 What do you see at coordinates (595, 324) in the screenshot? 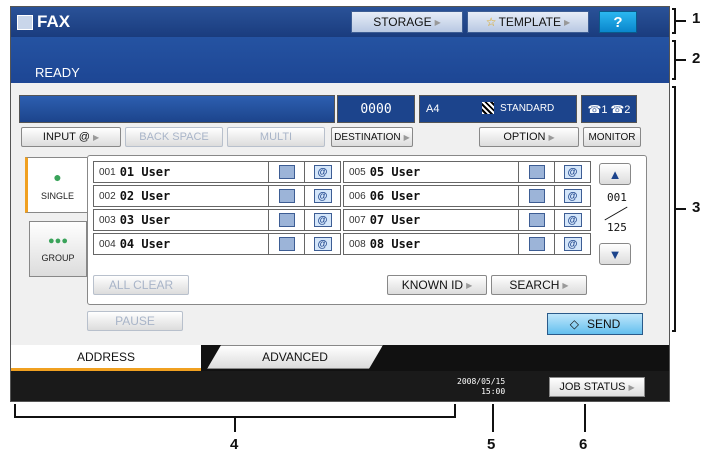
I see `send-button: ◇ SEND` at bounding box center [595, 324].